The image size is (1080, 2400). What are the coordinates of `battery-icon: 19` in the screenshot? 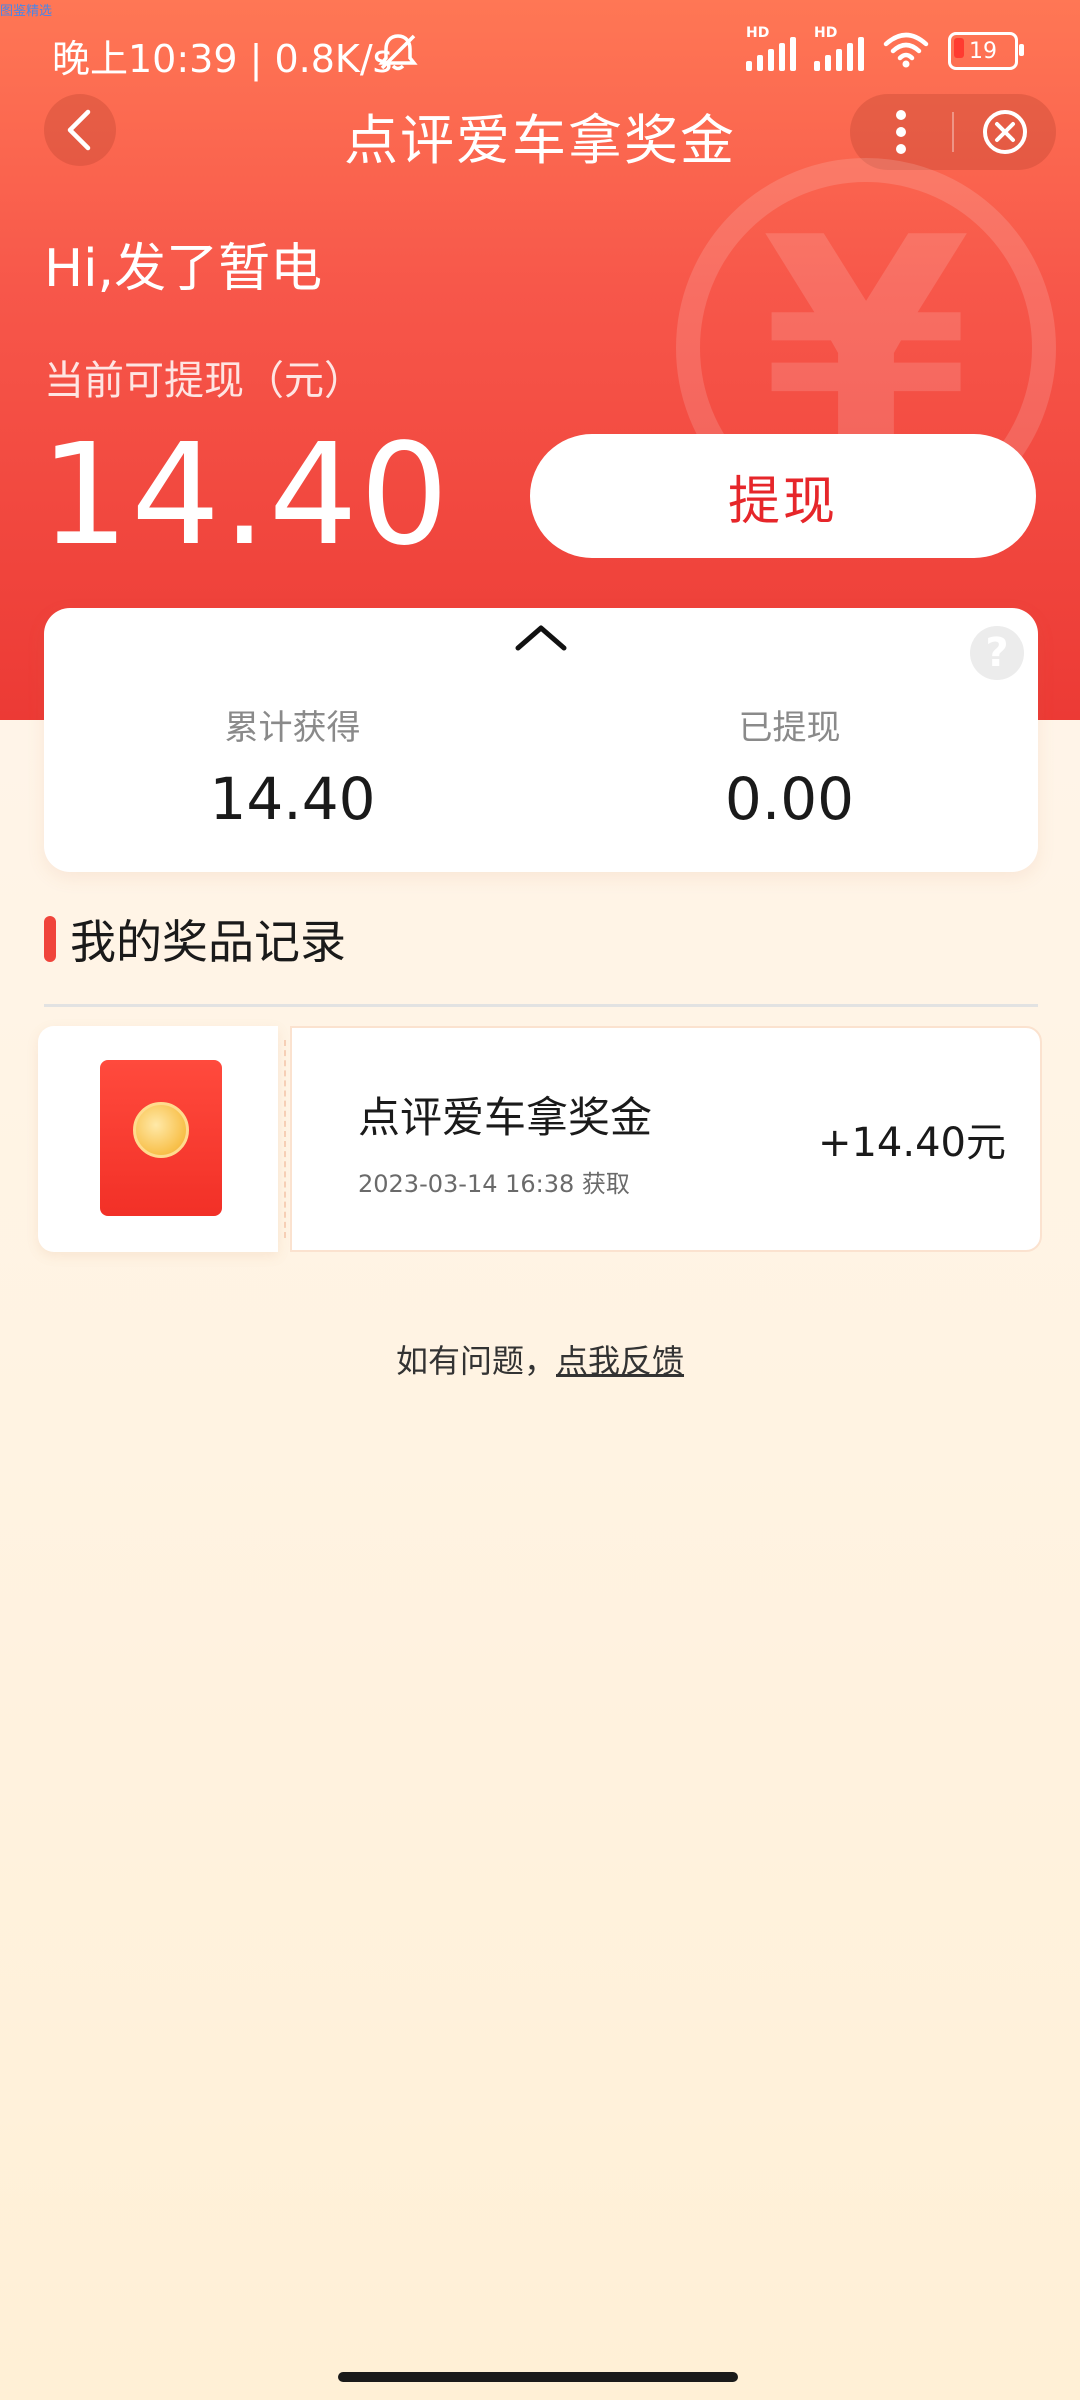 It's located at (986, 51).